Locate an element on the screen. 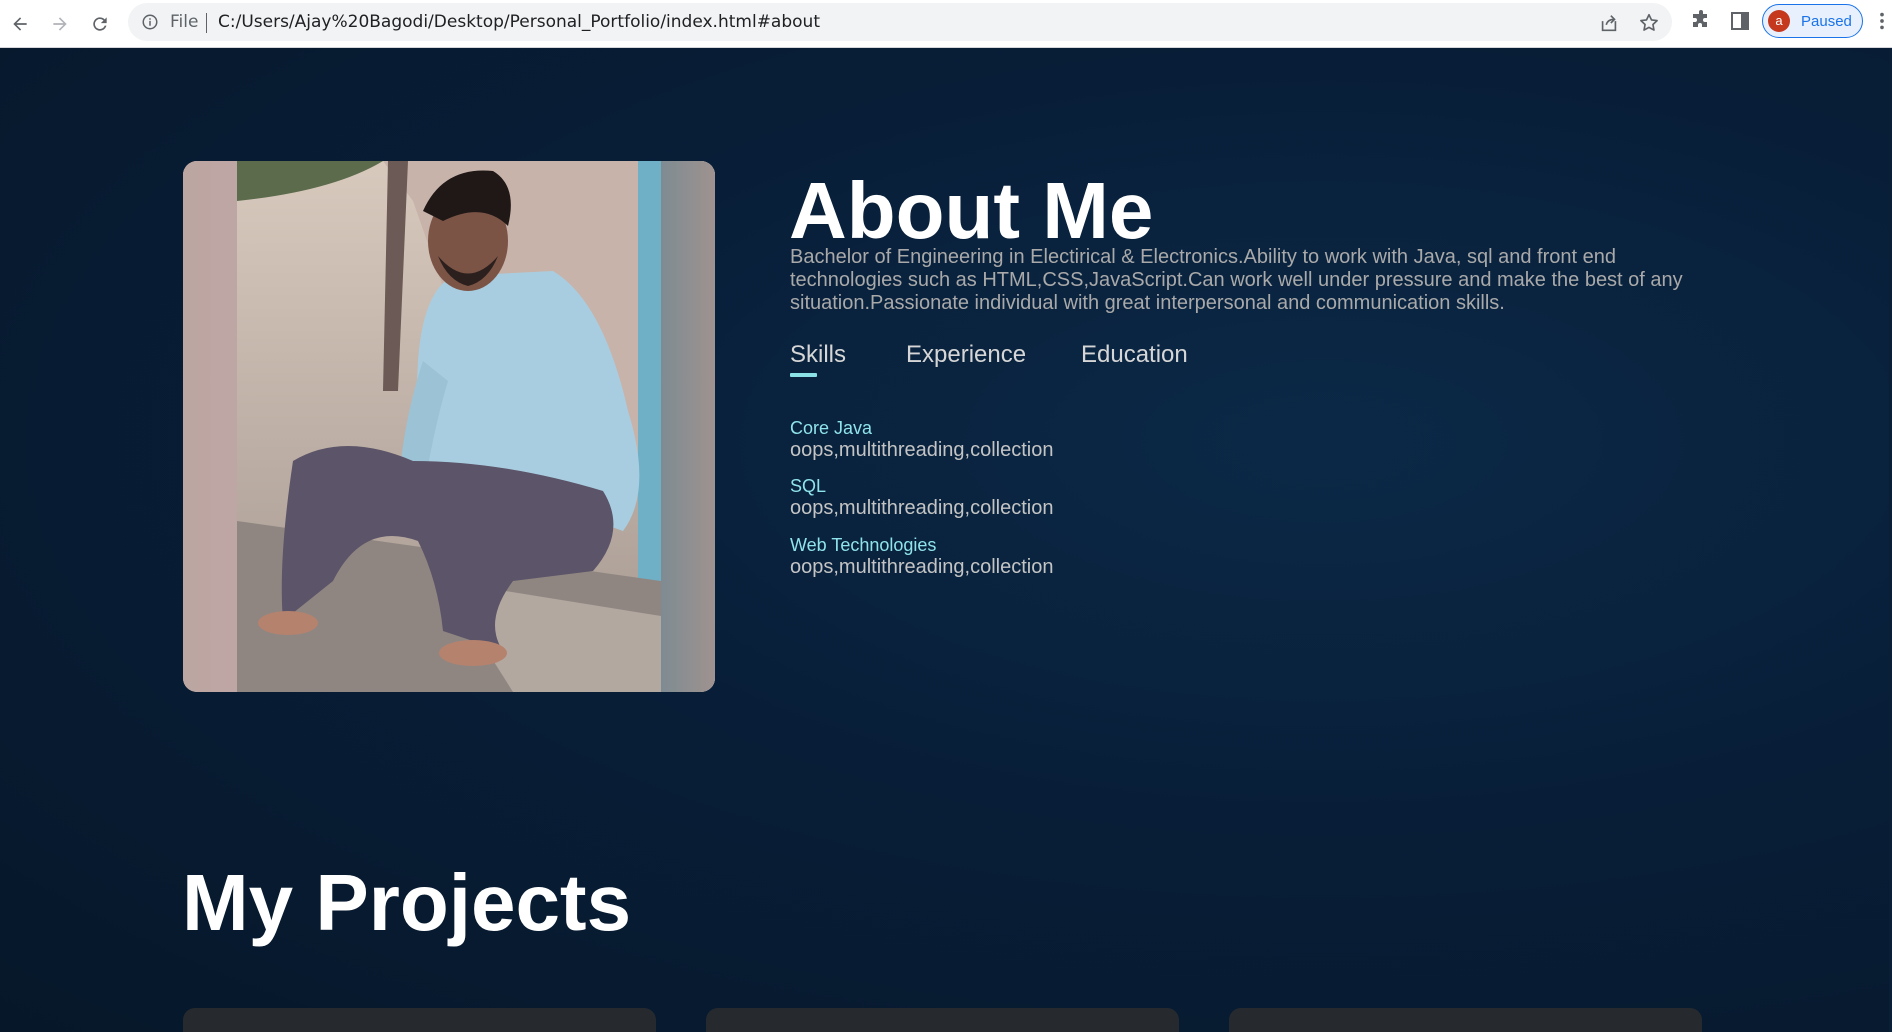  star-icon is located at coordinates (1649, 23).